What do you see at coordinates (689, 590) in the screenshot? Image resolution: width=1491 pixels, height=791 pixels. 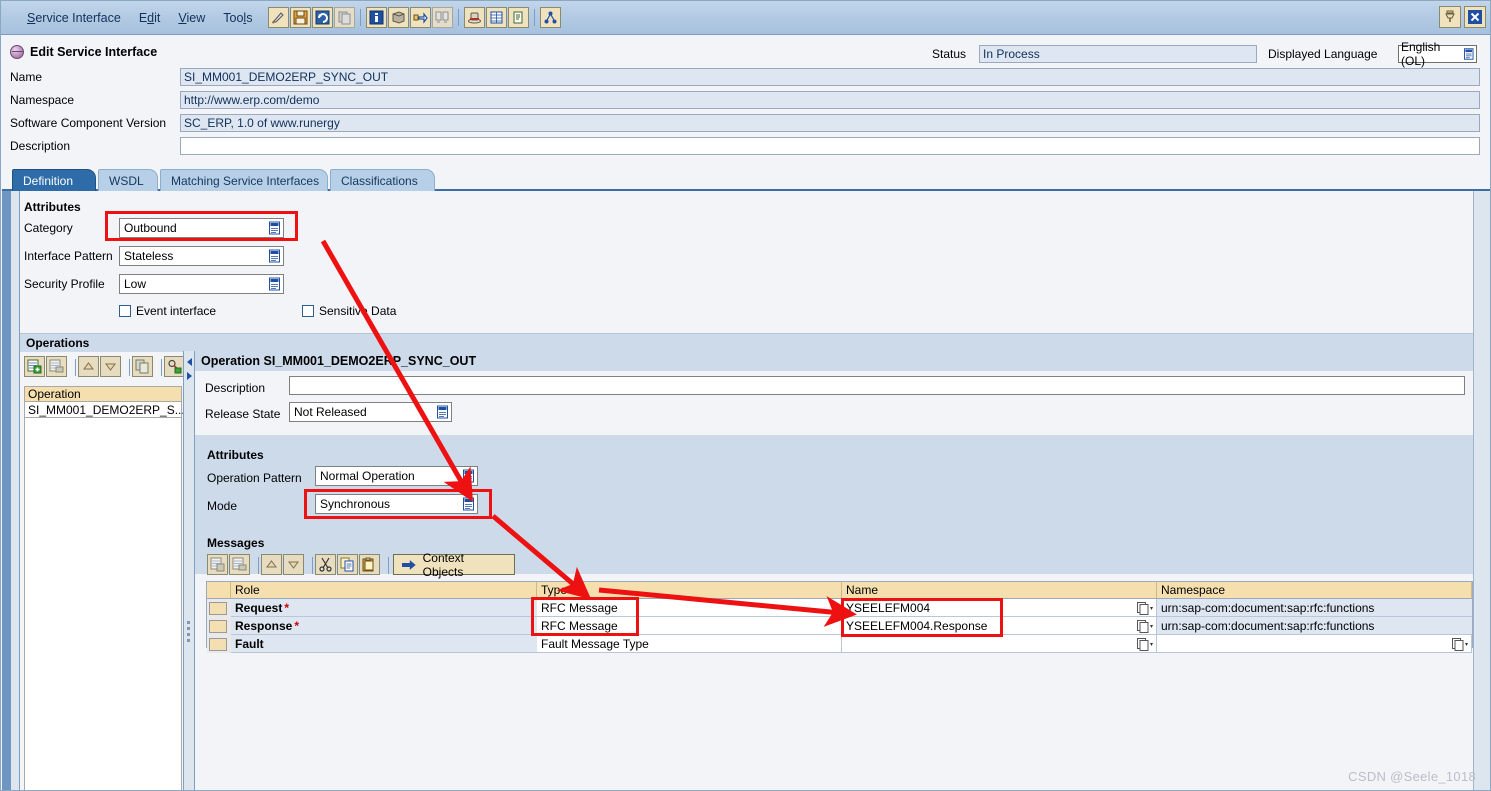 I see `table-header-type: Type` at bounding box center [689, 590].